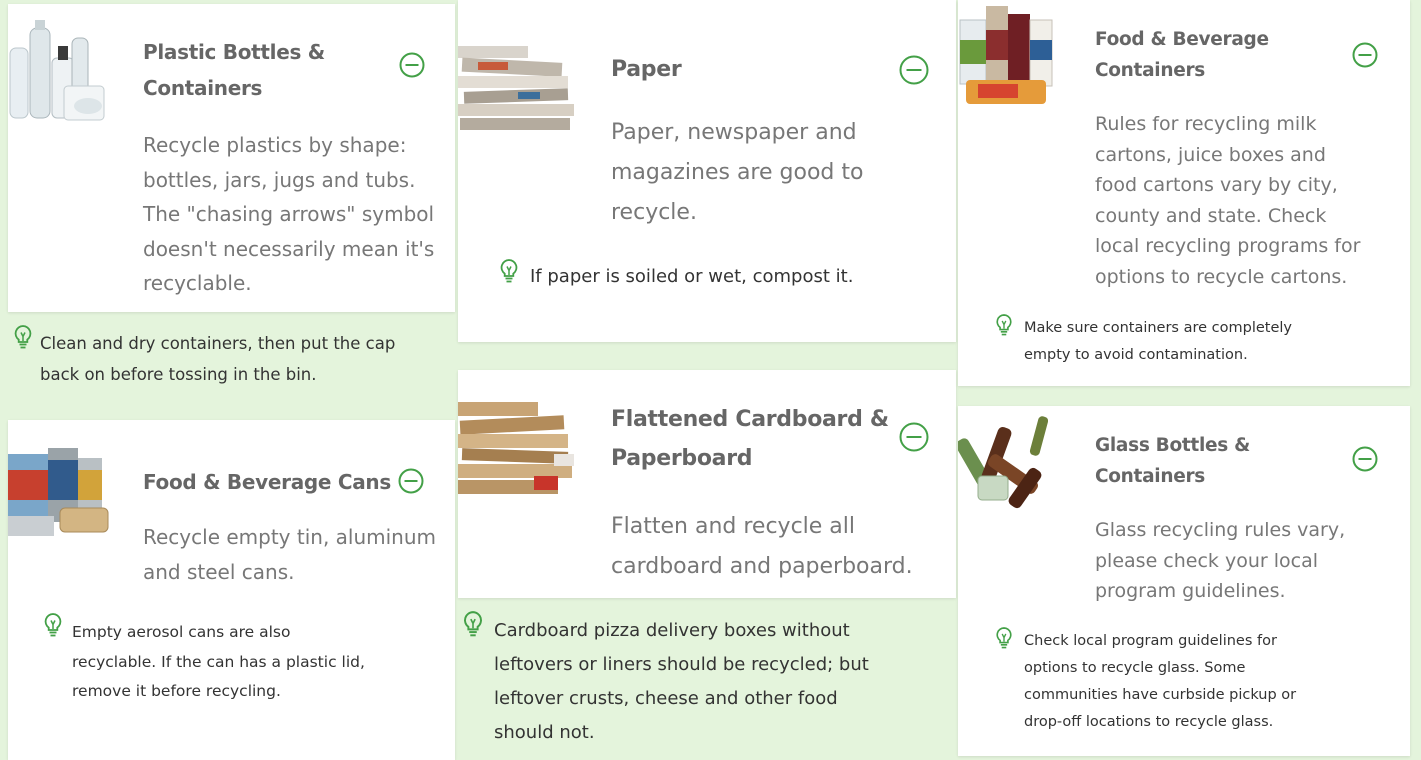  What do you see at coordinates (62, 486) in the screenshot?
I see `cans-image` at bounding box center [62, 486].